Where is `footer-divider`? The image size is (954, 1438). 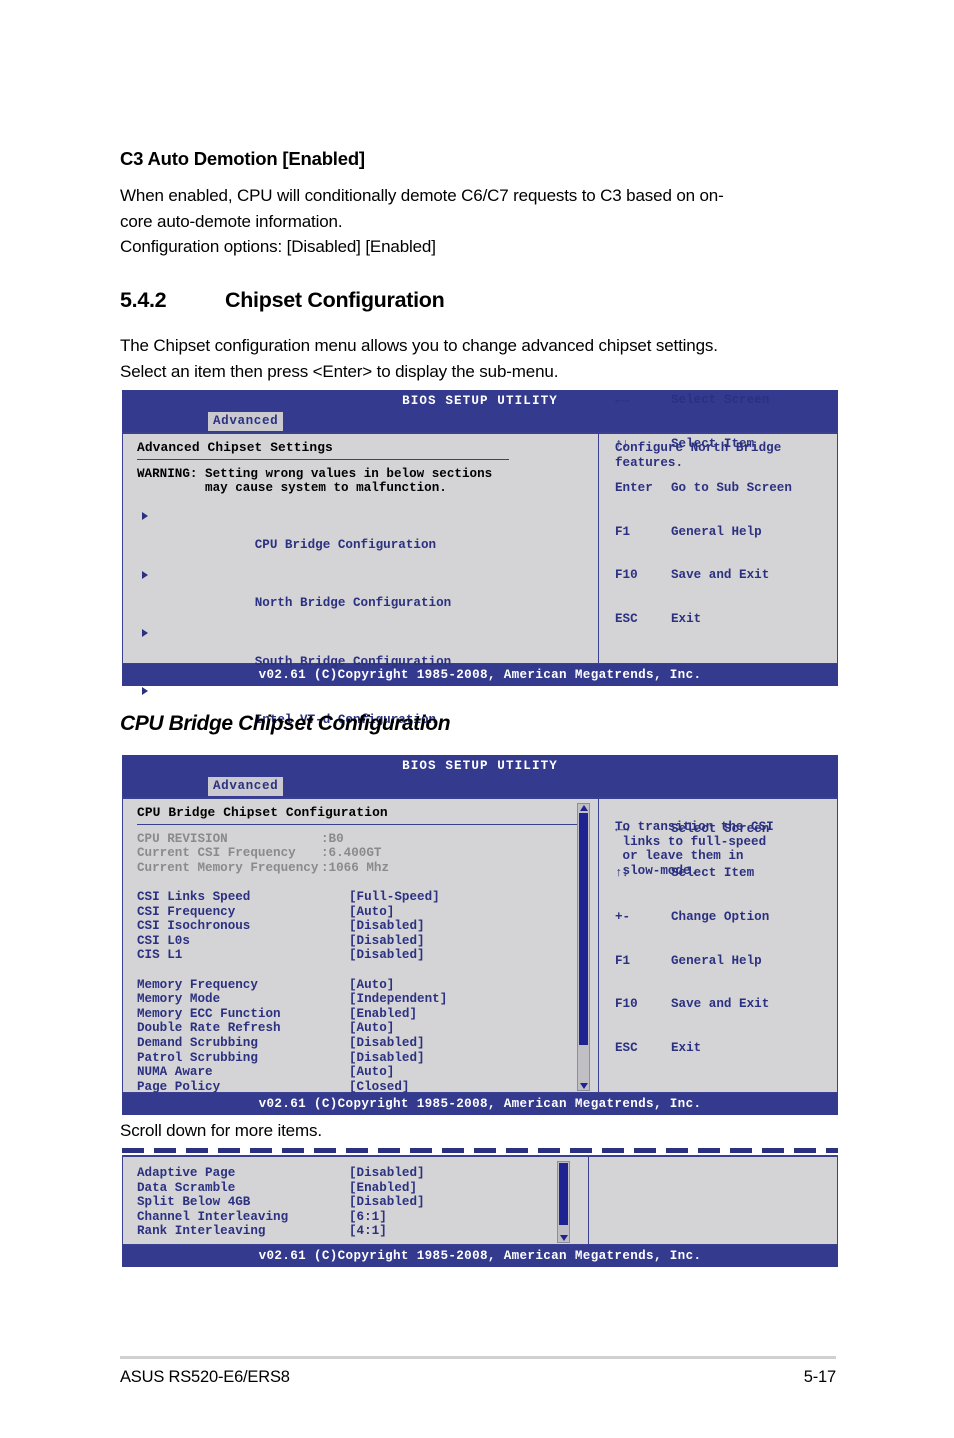 footer-divider is located at coordinates (478, 1357).